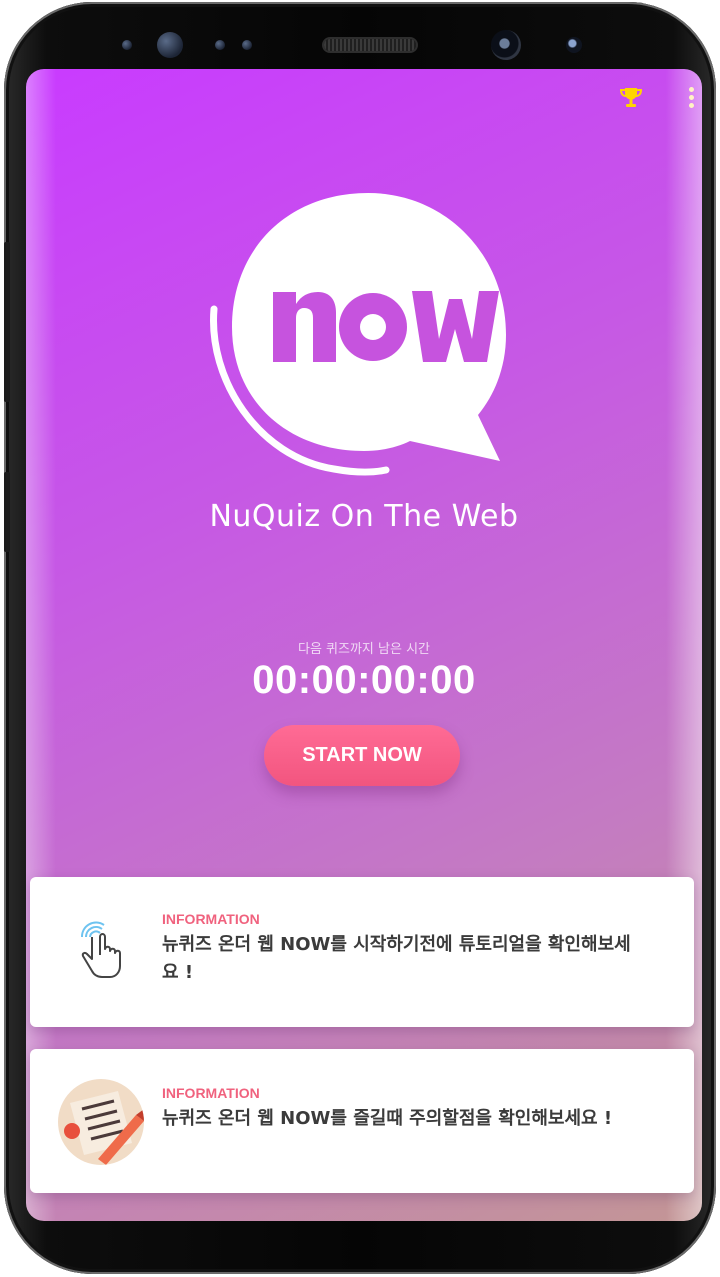 This screenshot has width=720, height=1277. Describe the element at coordinates (7, 322) in the screenshot. I see `volume-key` at that location.